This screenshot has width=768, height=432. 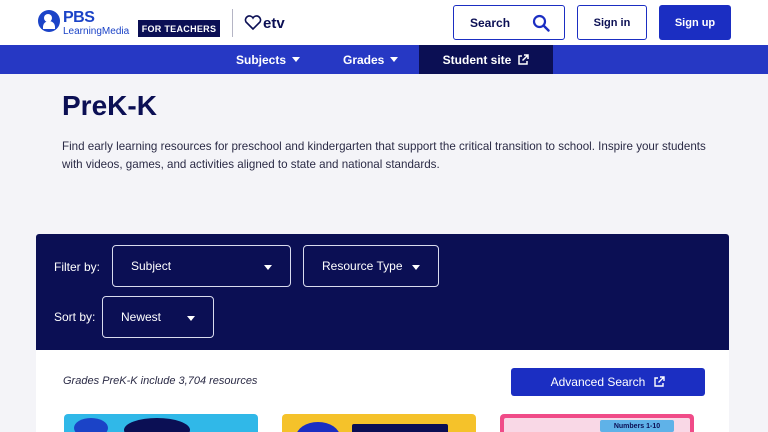 I want to click on nav-student-site: Student site, so click(x=486, y=59).